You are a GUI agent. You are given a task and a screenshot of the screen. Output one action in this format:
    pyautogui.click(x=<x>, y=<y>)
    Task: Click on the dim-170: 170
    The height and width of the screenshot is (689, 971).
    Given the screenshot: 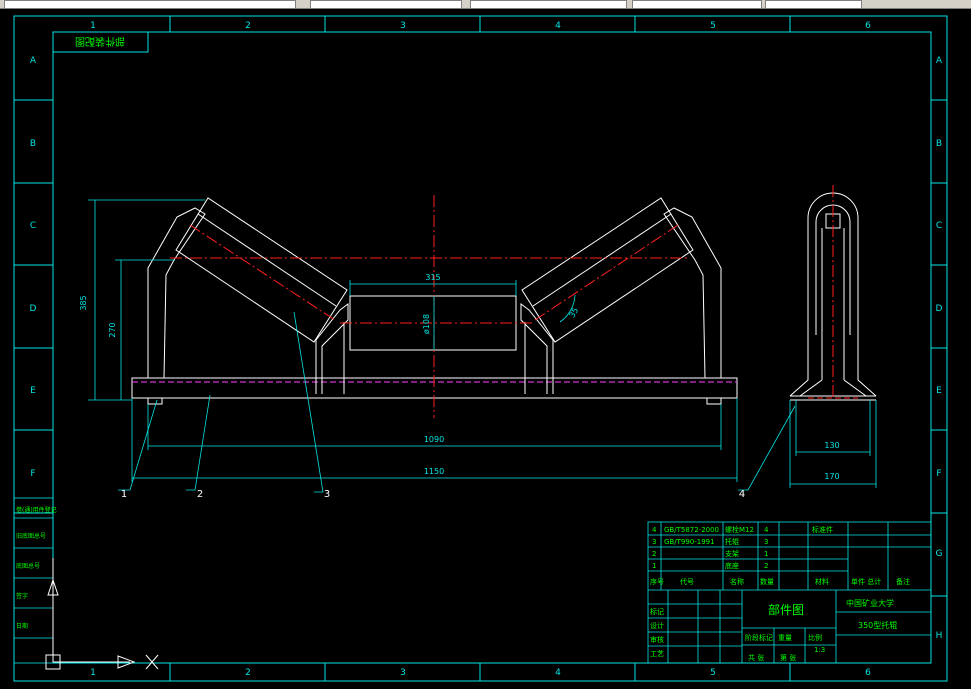 What is the action you would take?
    pyautogui.click(x=831, y=476)
    